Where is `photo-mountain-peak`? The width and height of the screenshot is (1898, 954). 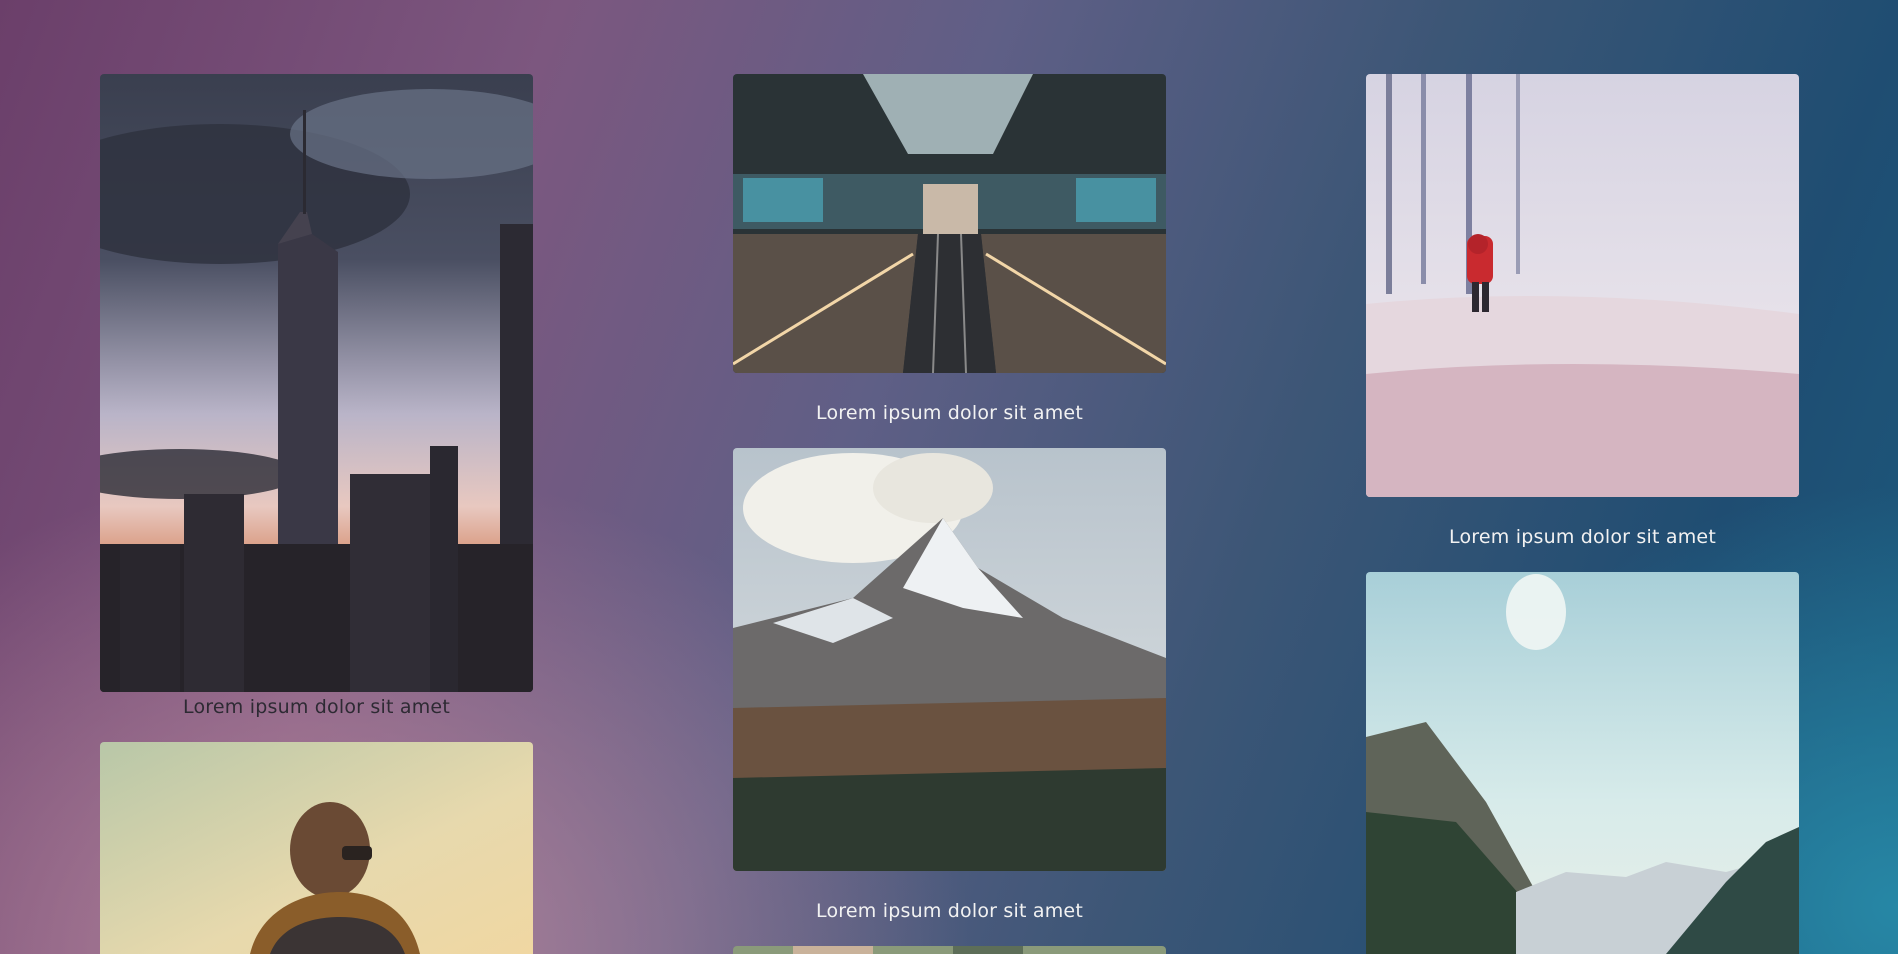
photo-mountain-peak is located at coordinates (949, 659).